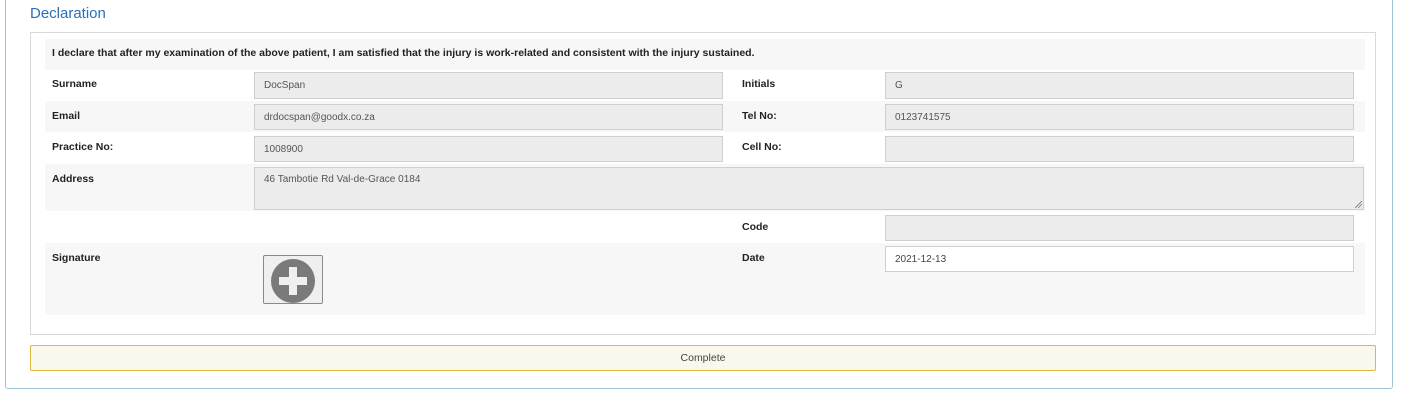 The width and height of the screenshot is (1406, 399). What do you see at coordinates (809, 188) in the screenshot?
I see `address-textarea: 46 Tambotie Rd Val-de-Grace 0184` at bounding box center [809, 188].